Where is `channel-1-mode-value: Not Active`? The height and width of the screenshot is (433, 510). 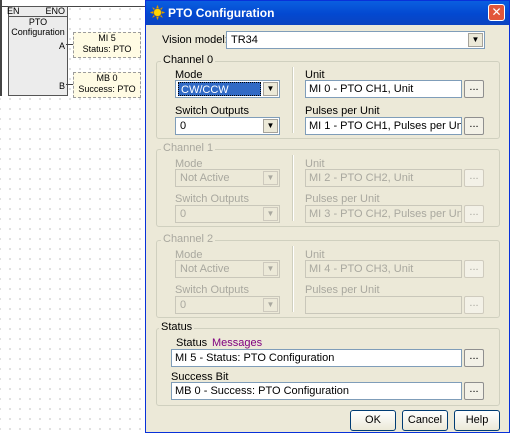 channel-1-mode-value: Not Active is located at coordinates (205, 178).